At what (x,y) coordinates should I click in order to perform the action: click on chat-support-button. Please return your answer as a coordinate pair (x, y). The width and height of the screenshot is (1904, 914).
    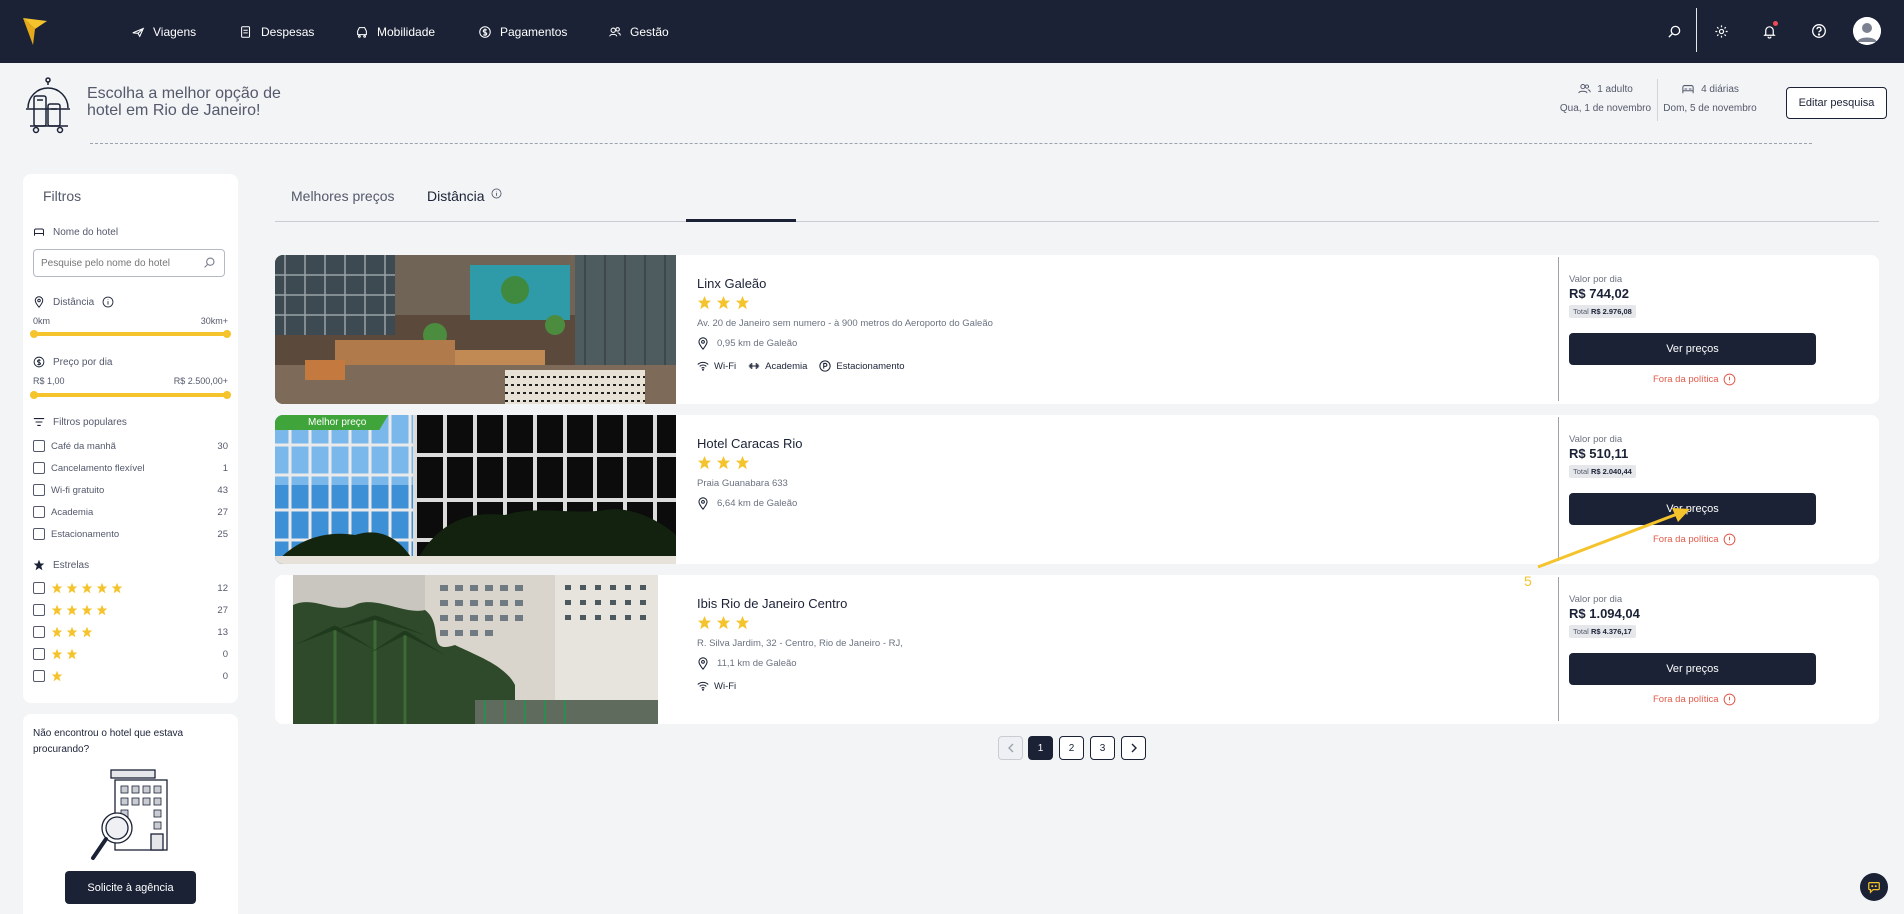
    Looking at the image, I should click on (1874, 887).